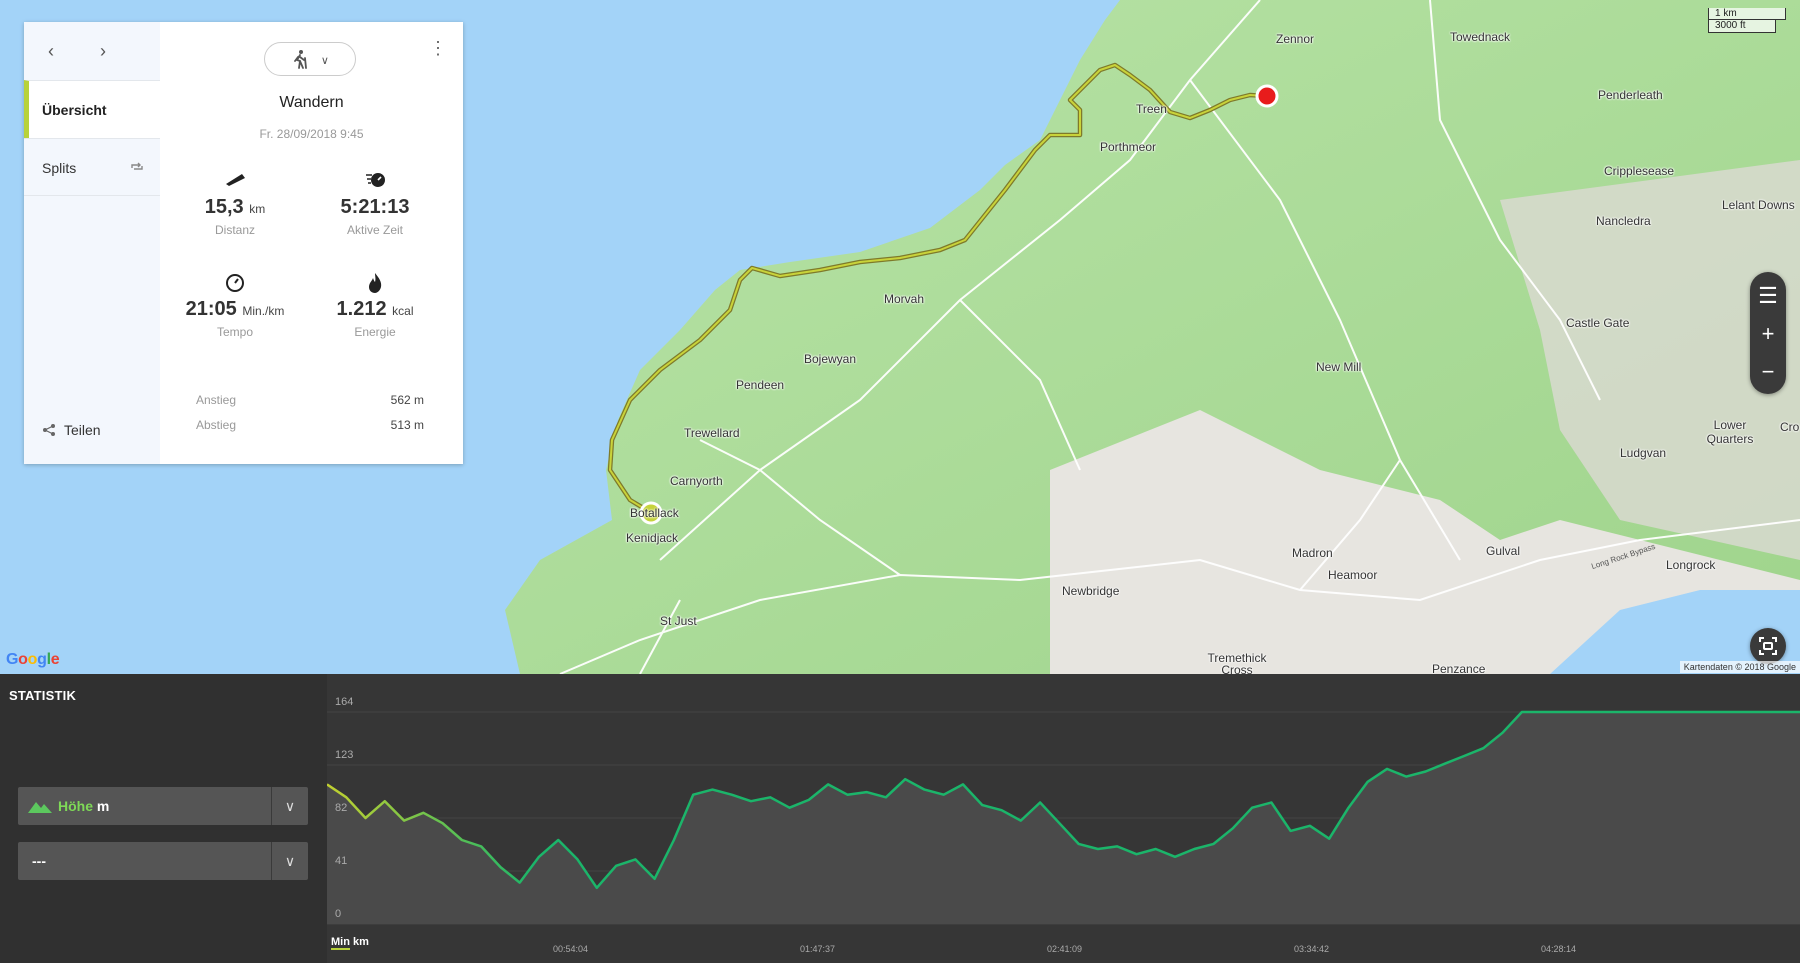  What do you see at coordinates (712, 433) in the screenshot?
I see `place-label: Trewellard` at bounding box center [712, 433].